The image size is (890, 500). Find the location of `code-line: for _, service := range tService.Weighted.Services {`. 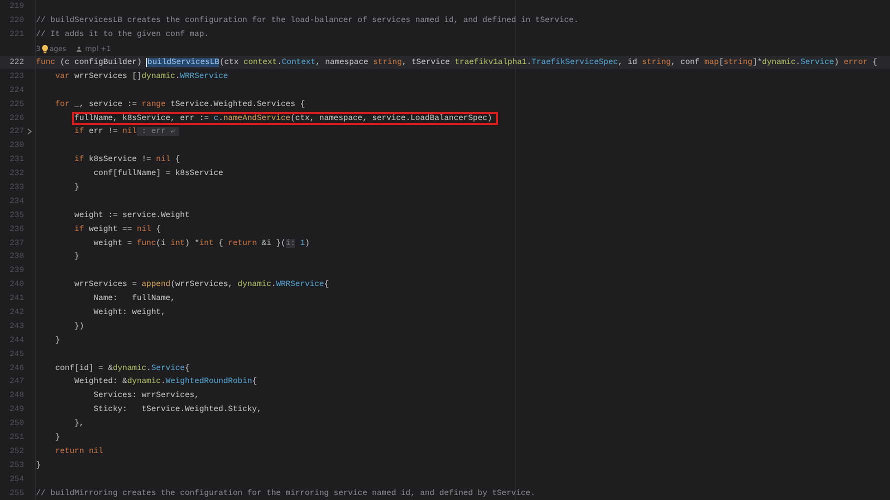

code-line: for _, service := range tService.Weighted.Services { is located at coordinates (179, 104).